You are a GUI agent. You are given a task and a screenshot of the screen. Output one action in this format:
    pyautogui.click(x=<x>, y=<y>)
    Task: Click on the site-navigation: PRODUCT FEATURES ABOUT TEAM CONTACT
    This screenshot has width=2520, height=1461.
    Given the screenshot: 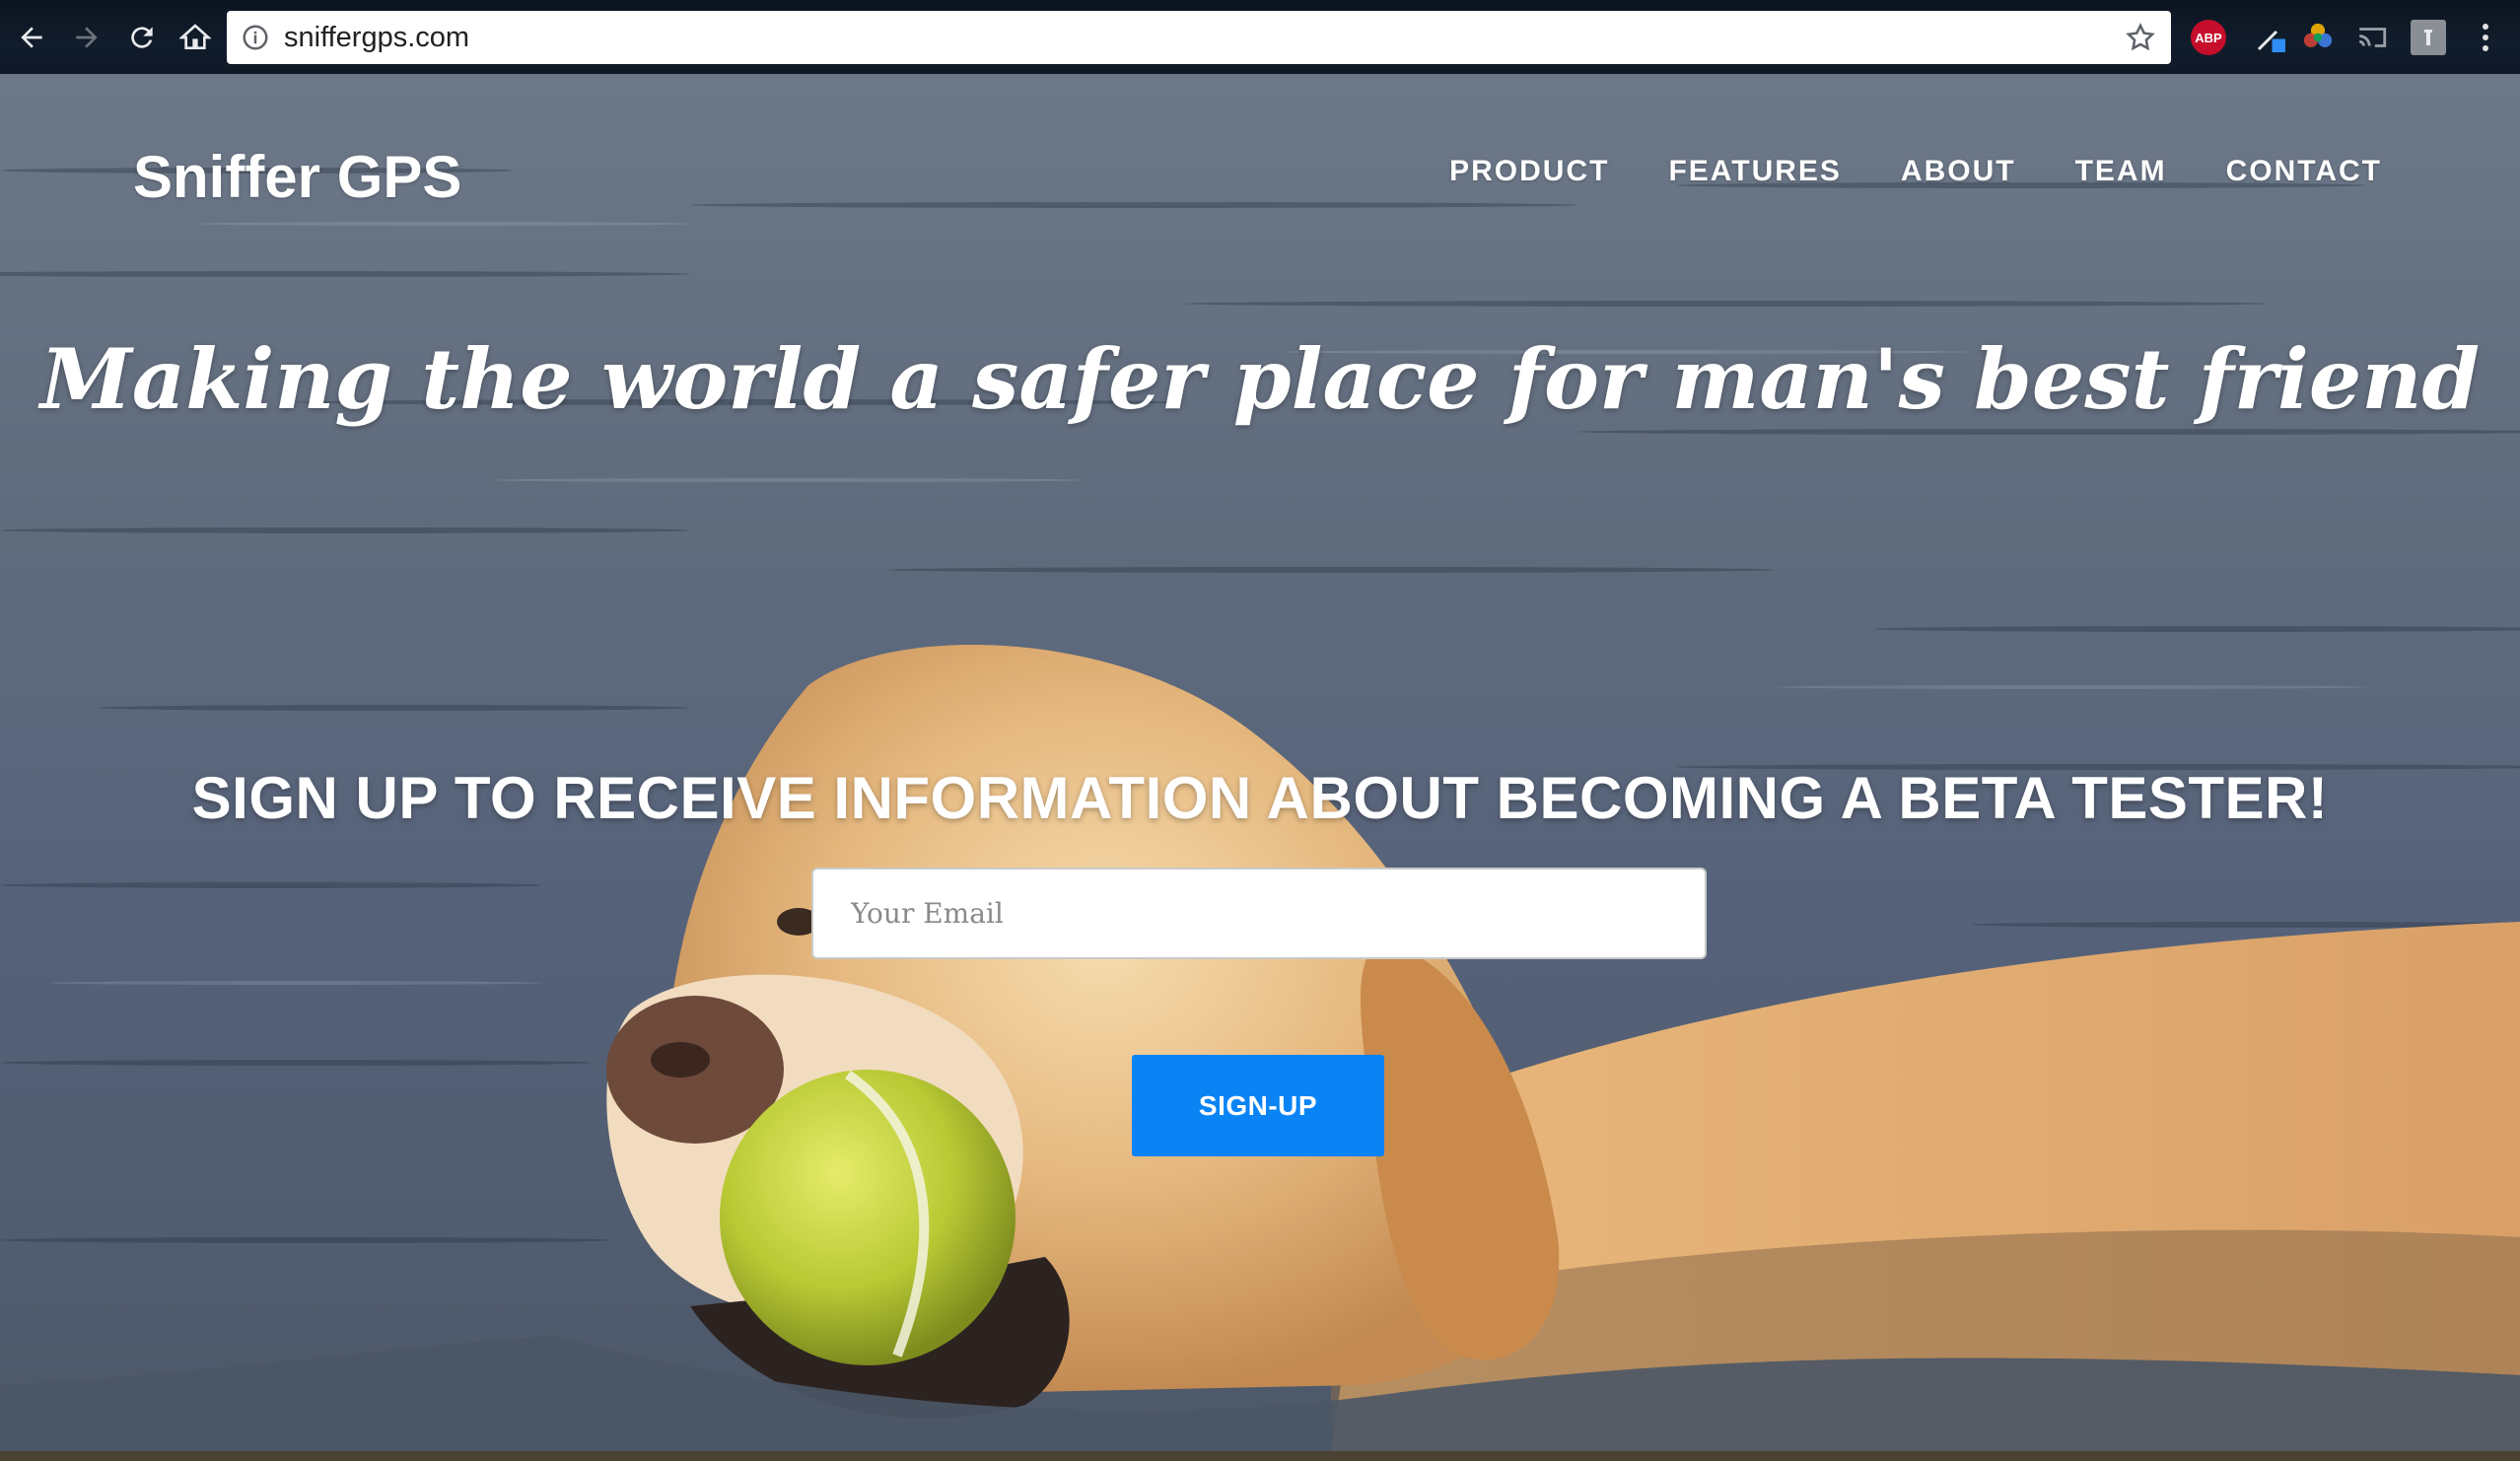 What is the action you would take?
    pyautogui.click(x=1915, y=172)
    